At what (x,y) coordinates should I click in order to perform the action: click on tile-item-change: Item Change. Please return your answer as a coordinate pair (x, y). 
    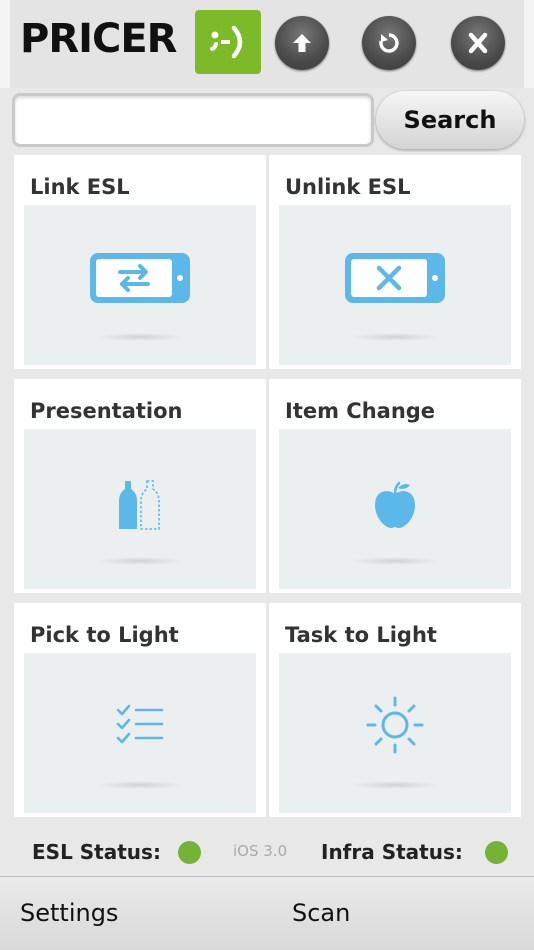
    Looking at the image, I should click on (395, 486).